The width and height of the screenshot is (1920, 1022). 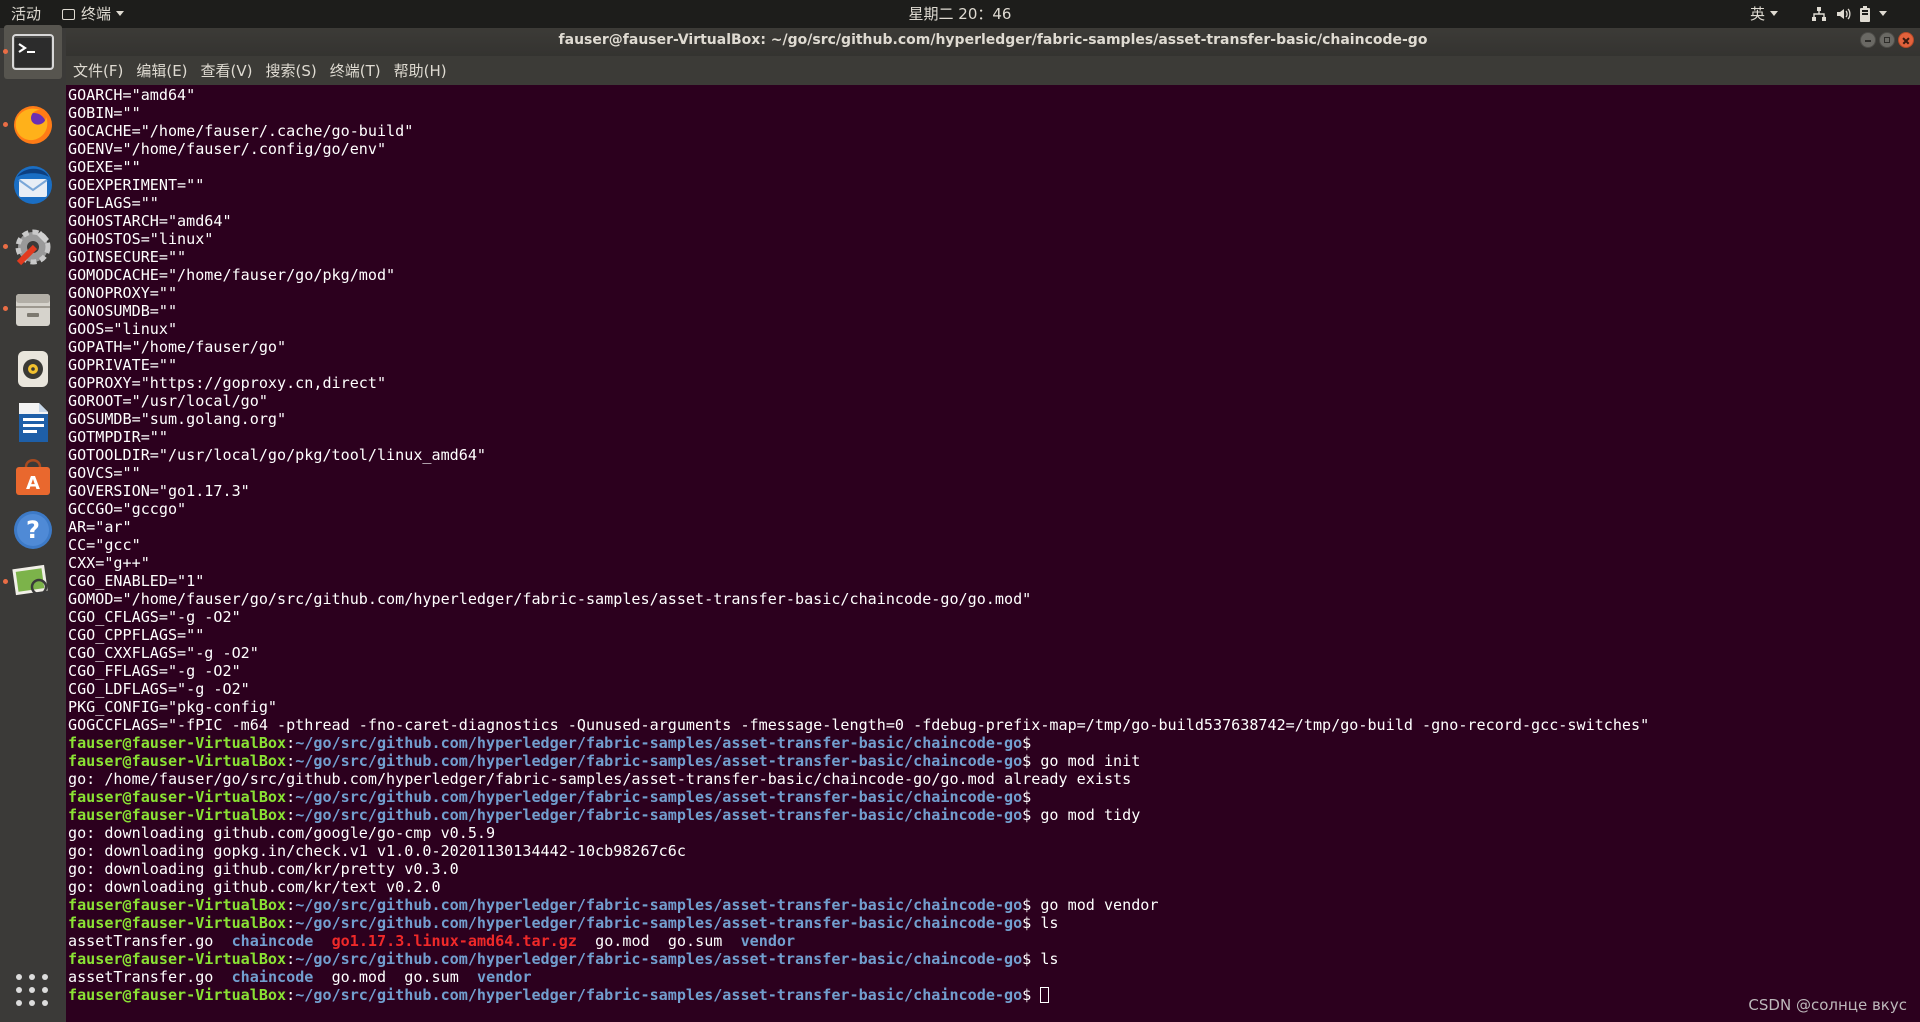 What do you see at coordinates (1081, 761) in the screenshot?
I see `prompt-command: $ go mod init` at bounding box center [1081, 761].